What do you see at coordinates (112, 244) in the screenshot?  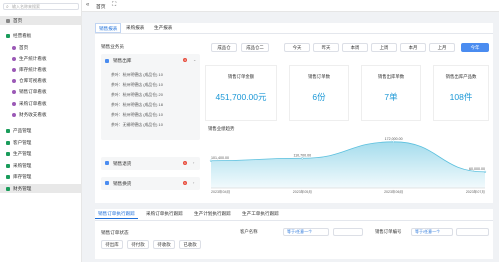 I see `status-pending-outbound: 待出库` at bounding box center [112, 244].